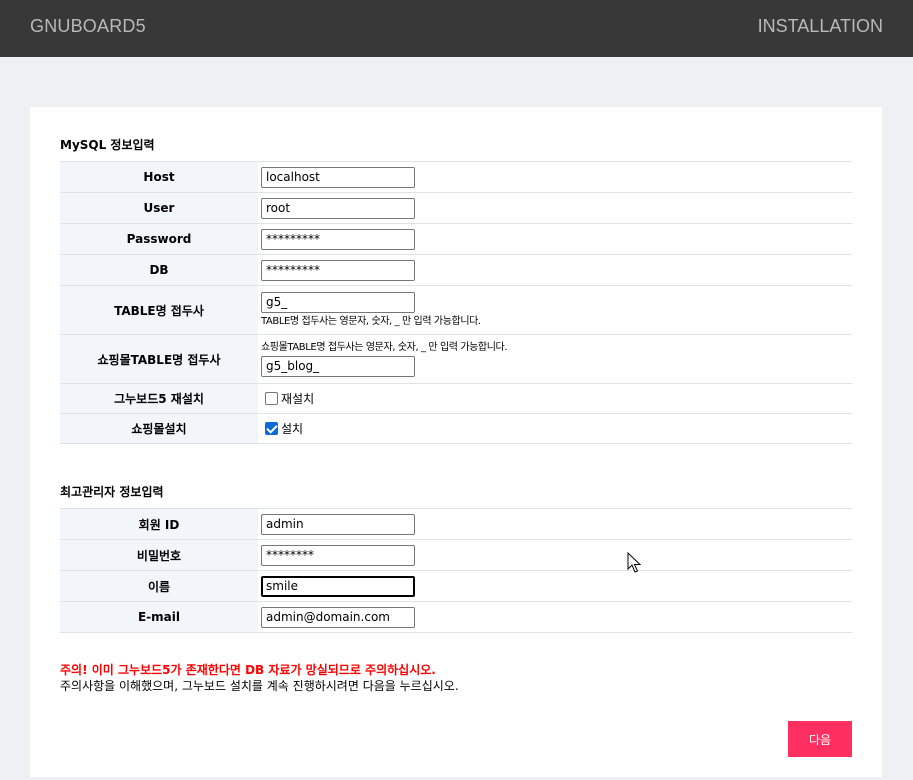  Describe the element at coordinates (88, 26) in the screenshot. I see `brand-logo: GNUBOARD5` at that location.